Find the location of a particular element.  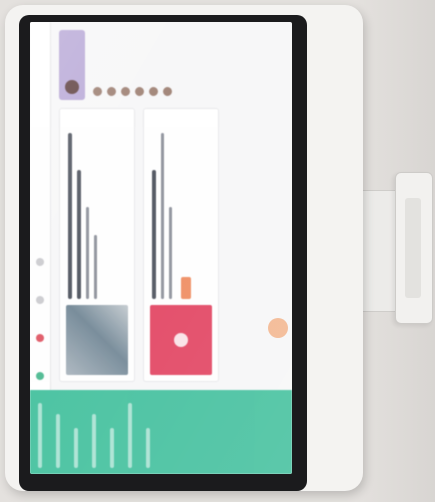

app-sidebar is located at coordinates (161, 432).